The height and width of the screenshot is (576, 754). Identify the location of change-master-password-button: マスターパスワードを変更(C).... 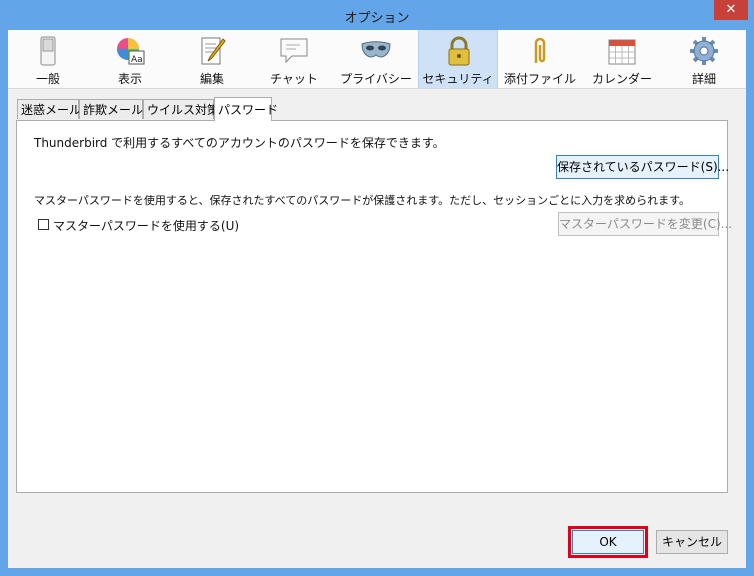
(645, 224).